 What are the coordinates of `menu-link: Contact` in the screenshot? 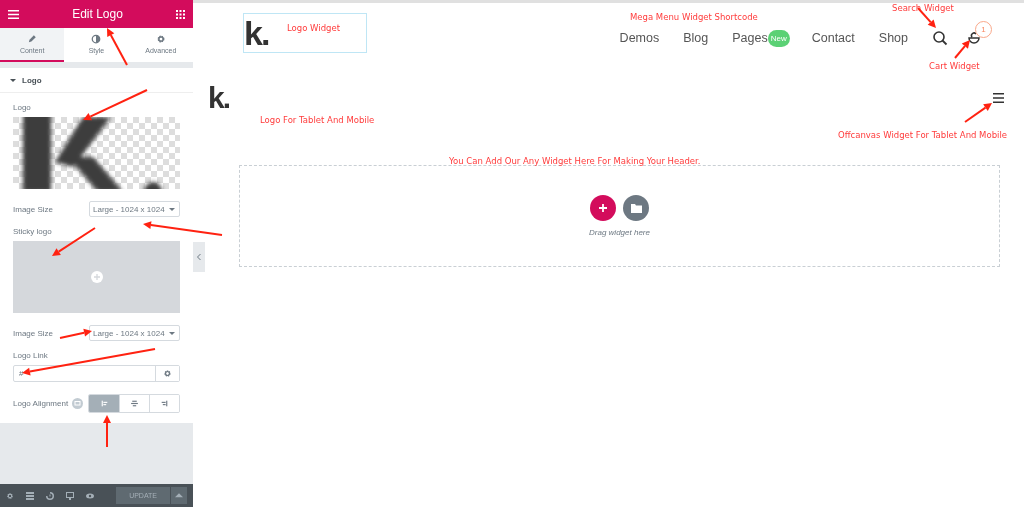 It's located at (833, 38).